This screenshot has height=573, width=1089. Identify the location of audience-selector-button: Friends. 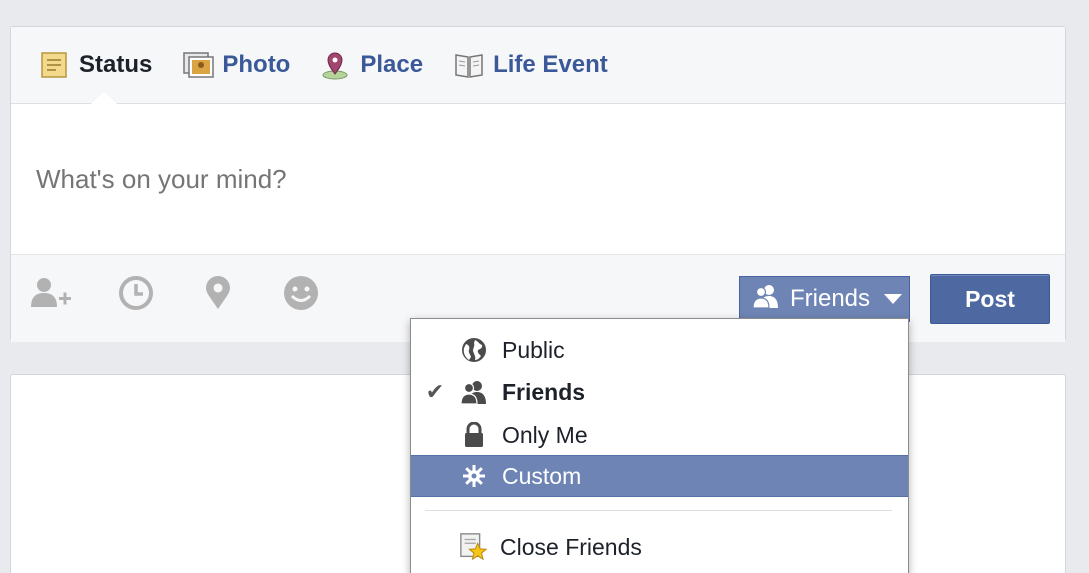
(824, 299).